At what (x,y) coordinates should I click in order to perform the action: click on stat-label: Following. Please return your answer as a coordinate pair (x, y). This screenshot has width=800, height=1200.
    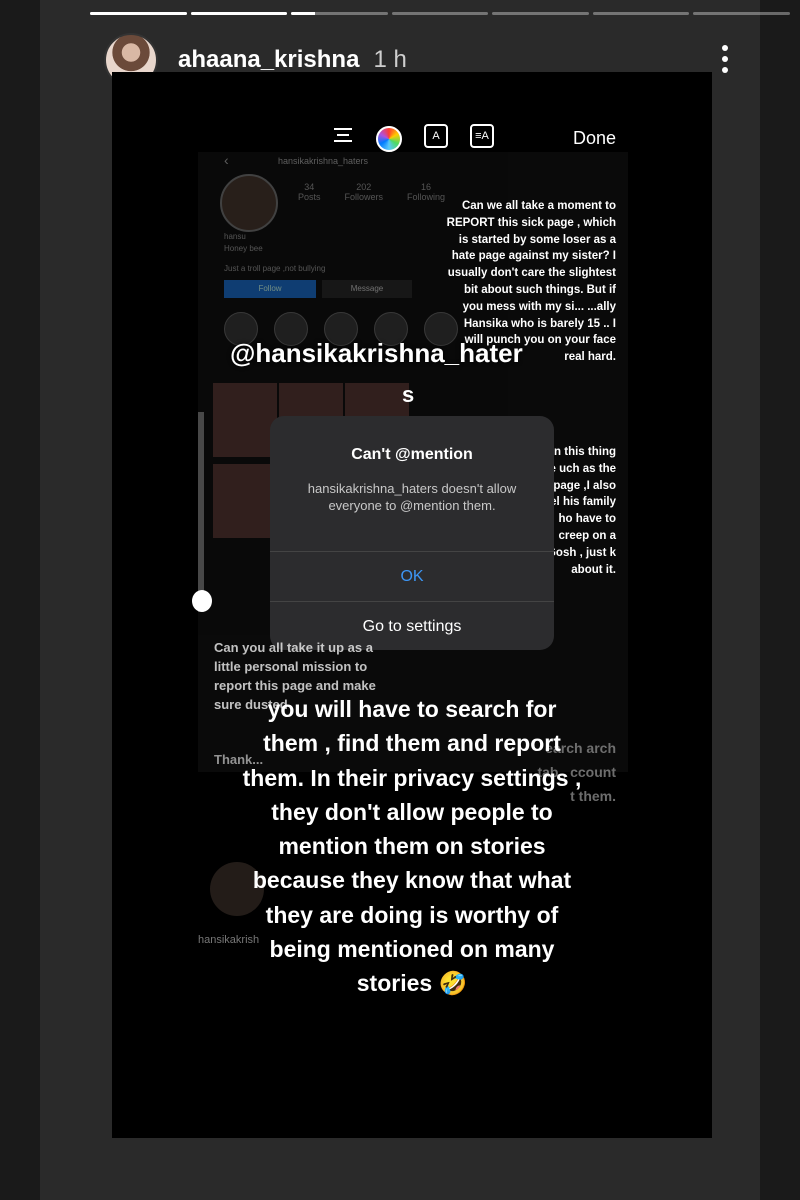
    Looking at the image, I should click on (426, 197).